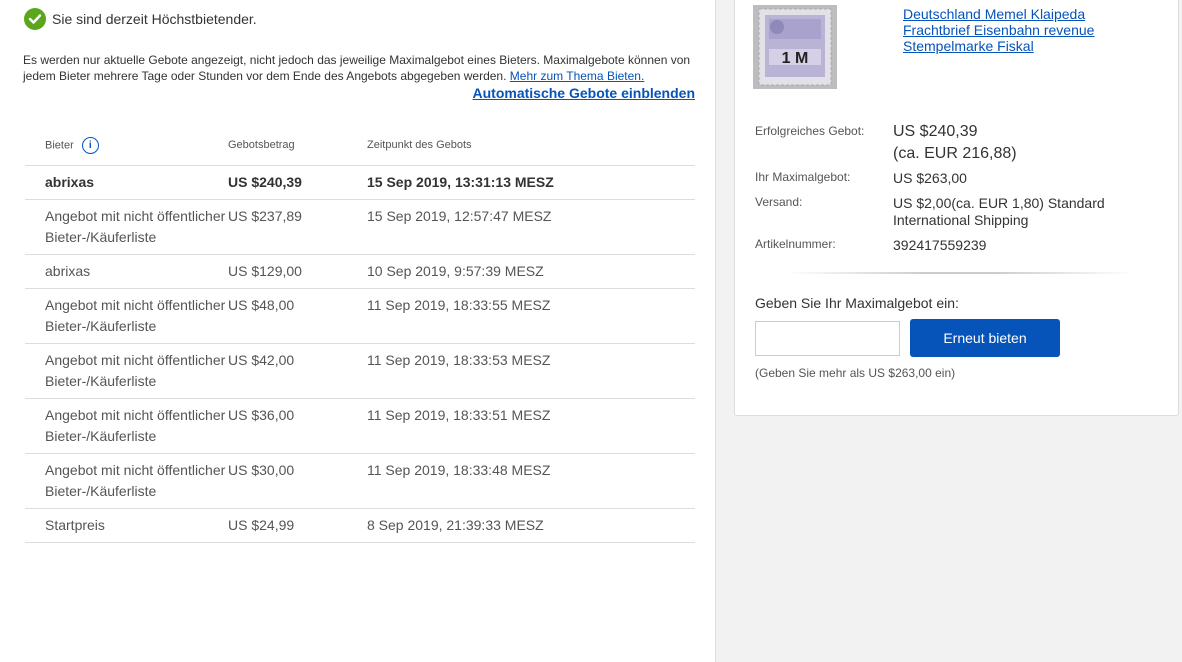 Image resolution: width=1182 pixels, height=662 pixels. What do you see at coordinates (530, 183) in the screenshot?
I see `time-cell: 15 Sep 2019, 13:31:13 MESZ` at bounding box center [530, 183].